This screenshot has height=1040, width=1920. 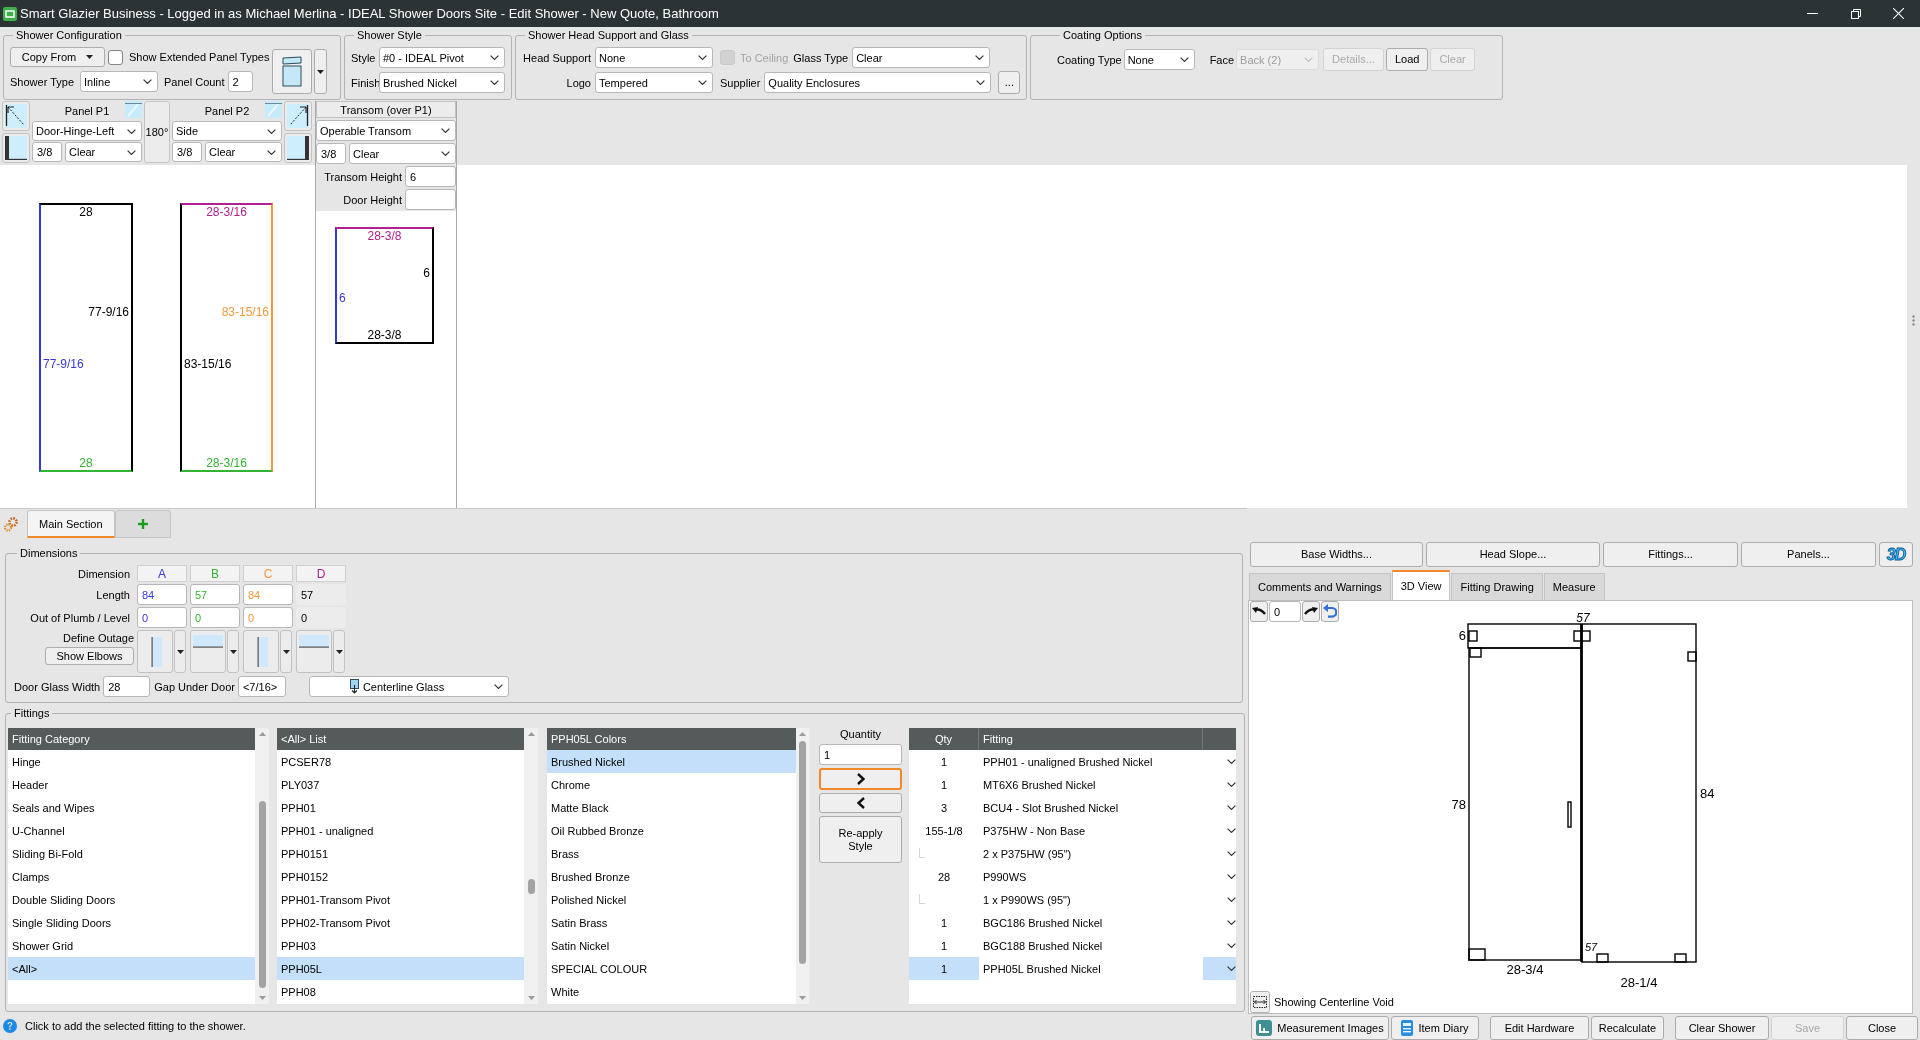 What do you see at coordinates (1458, 804) in the screenshot?
I see `dimension-label: 78` at bounding box center [1458, 804].